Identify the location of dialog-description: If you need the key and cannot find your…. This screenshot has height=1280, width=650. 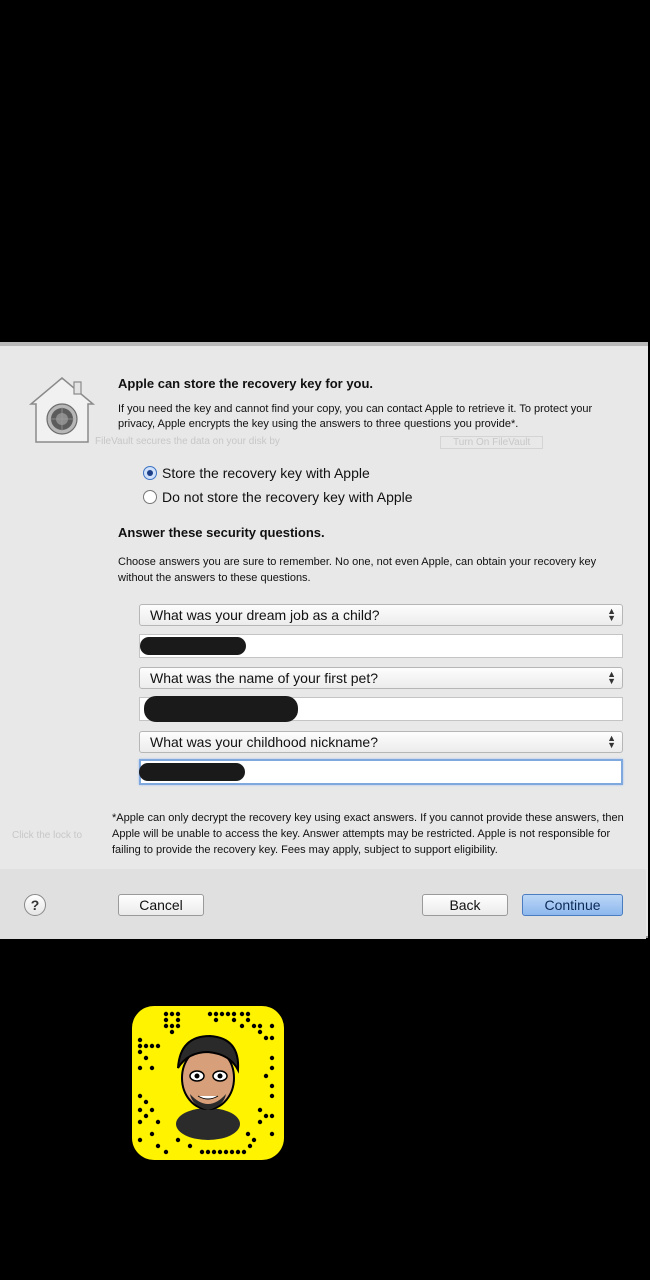
(355, 416).